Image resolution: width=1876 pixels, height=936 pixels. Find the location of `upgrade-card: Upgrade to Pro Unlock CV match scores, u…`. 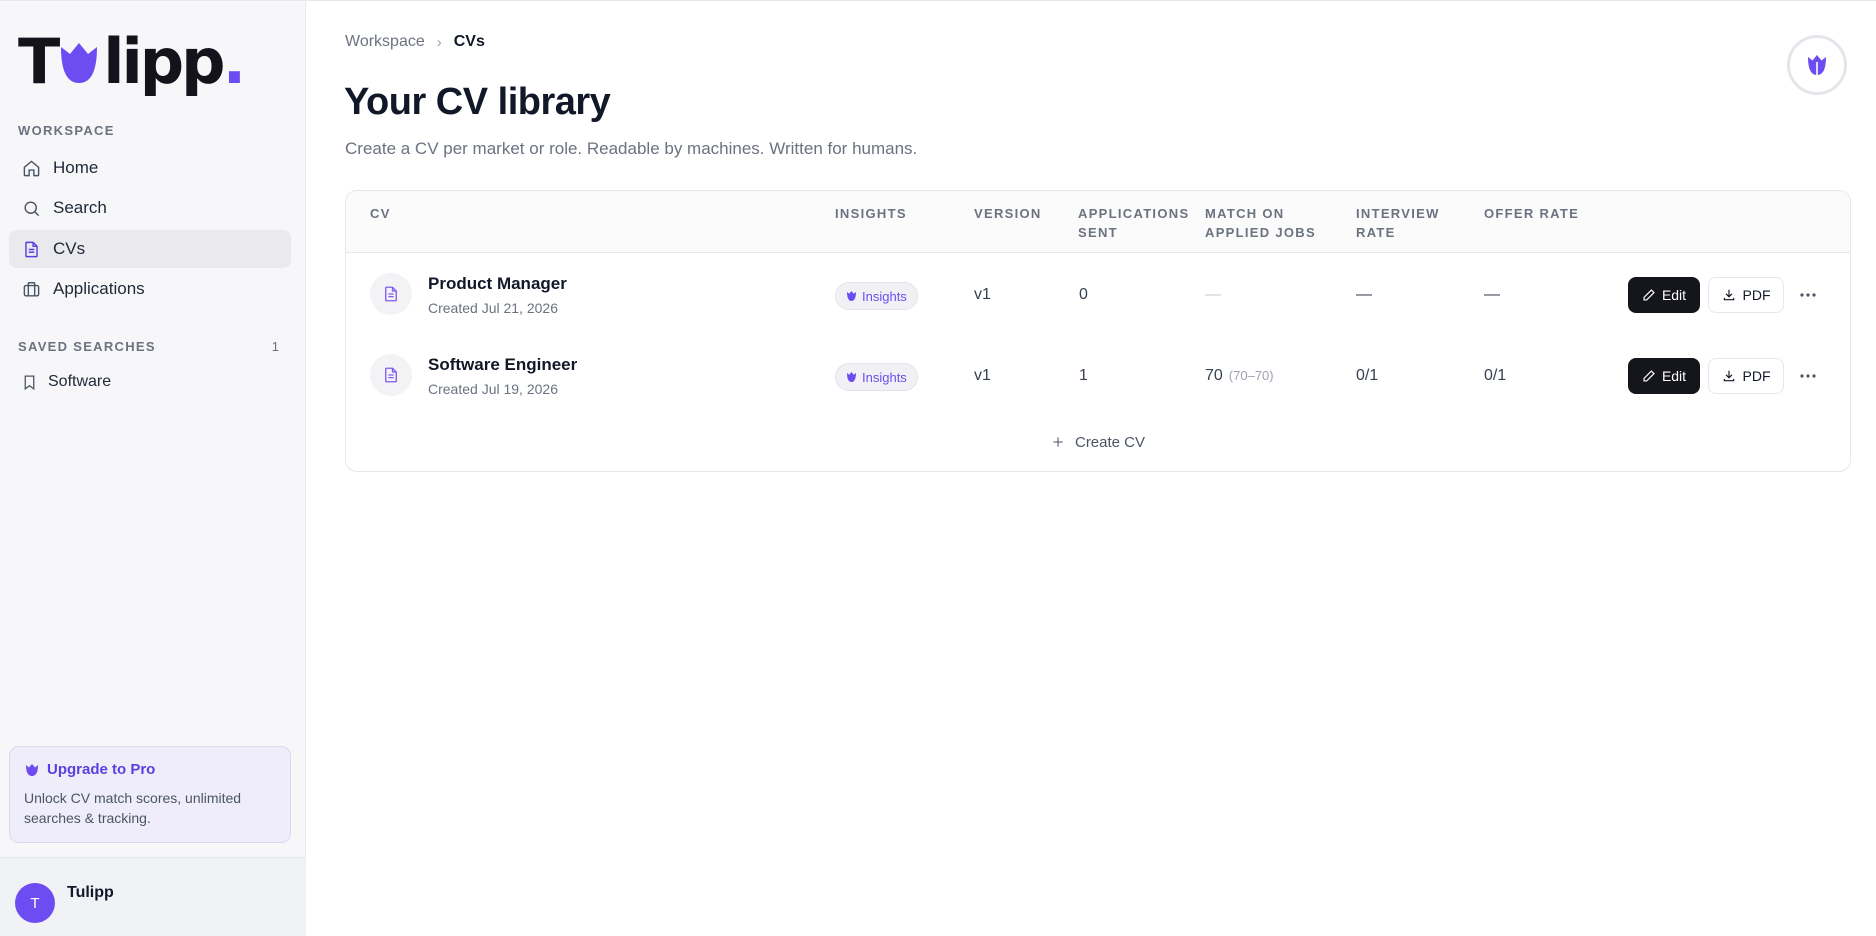

upgrade-card: Upgrade to Pro Unlock CV match scores, u… is located at coordinates (150, 794).